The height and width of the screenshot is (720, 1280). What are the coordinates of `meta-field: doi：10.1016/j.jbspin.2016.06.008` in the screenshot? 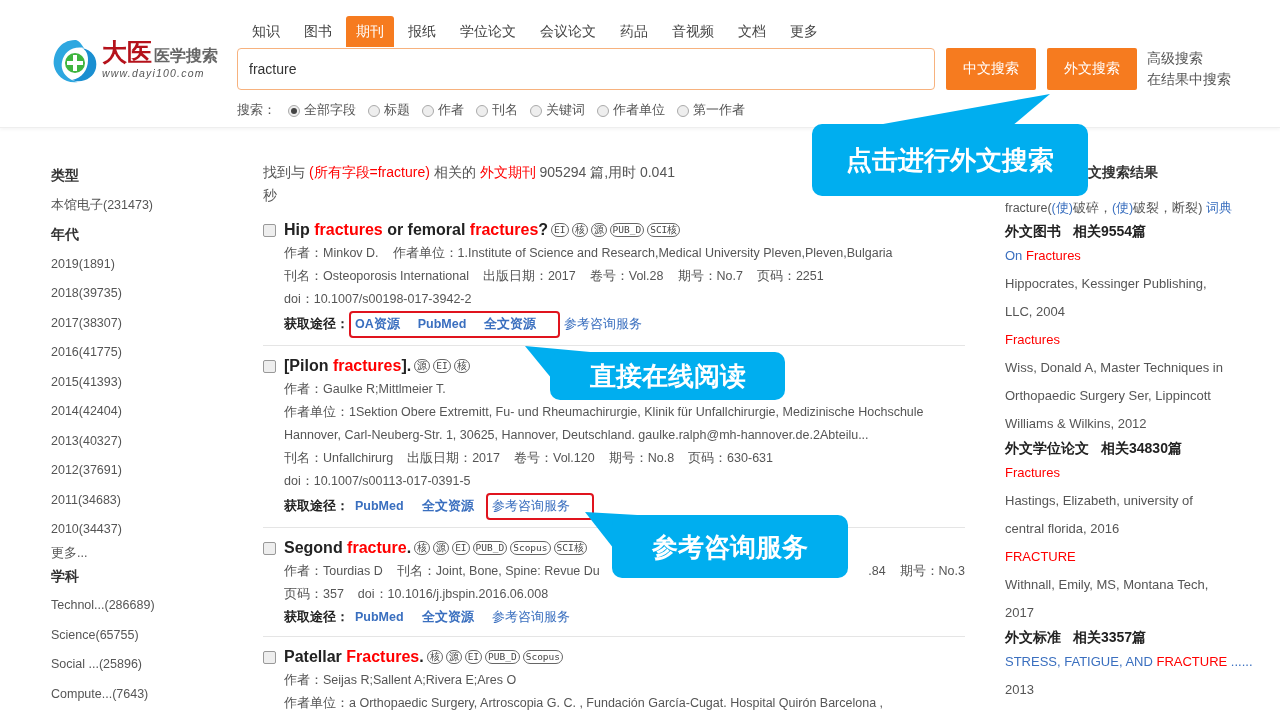 It's located at (453, 594).